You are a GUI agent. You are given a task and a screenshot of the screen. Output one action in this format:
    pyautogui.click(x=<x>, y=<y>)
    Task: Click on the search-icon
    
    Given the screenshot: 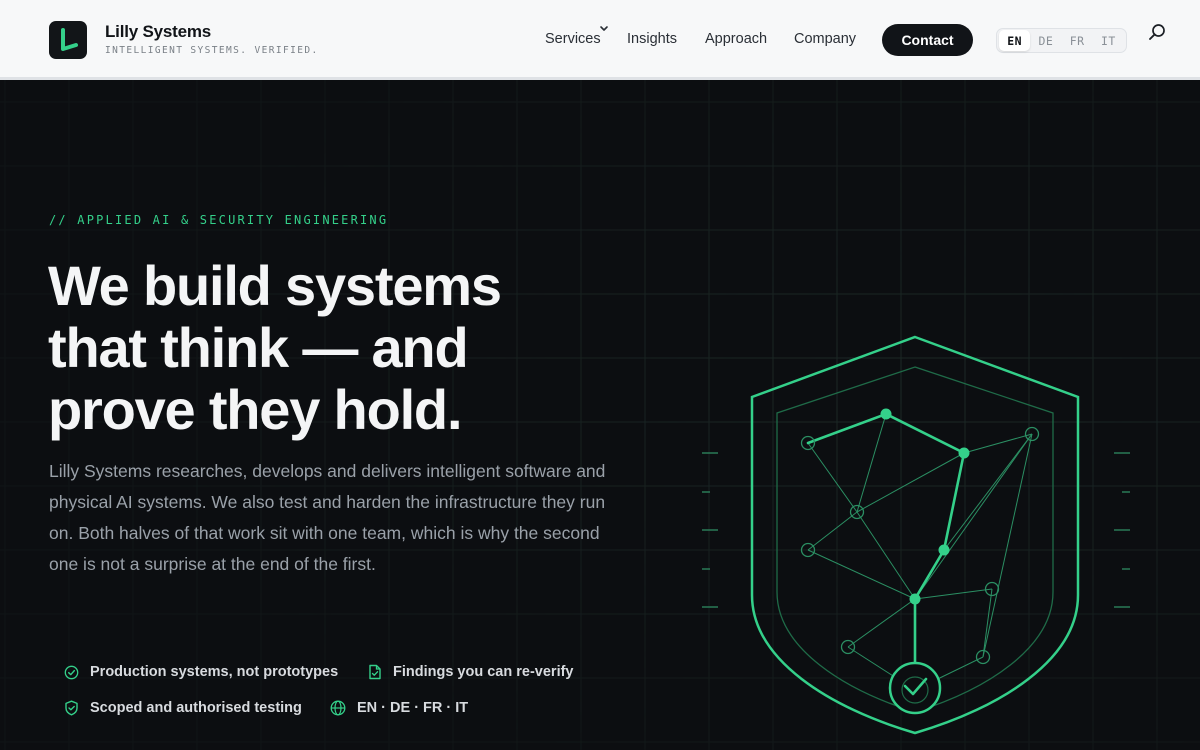 What is the action you would take?
    pyautogui.click(x=1157, y=32)
    